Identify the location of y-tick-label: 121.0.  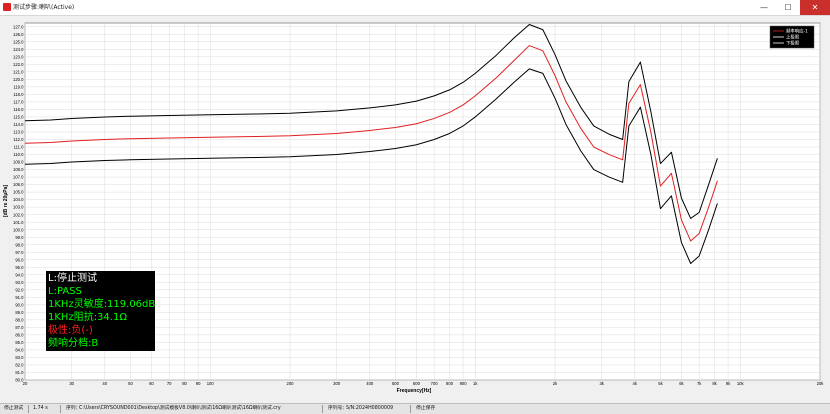
(18, 71).